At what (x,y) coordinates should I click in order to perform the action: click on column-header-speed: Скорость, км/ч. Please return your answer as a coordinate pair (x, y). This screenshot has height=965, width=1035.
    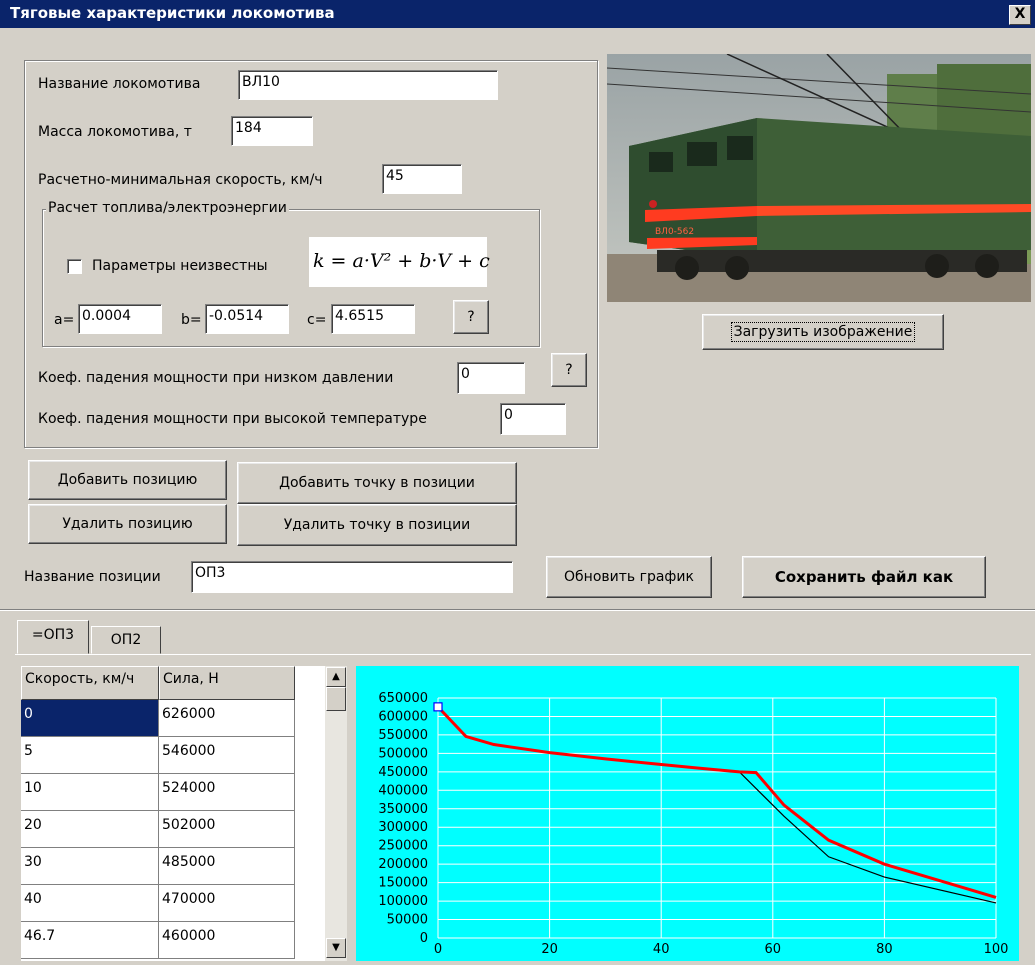
    Looking at the image, I should click on (90, 683).